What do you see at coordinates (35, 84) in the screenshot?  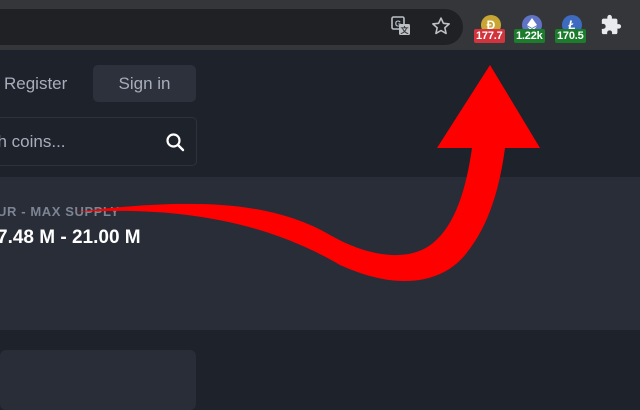 I see `register-link: Register` at bounding box center [35, 84].